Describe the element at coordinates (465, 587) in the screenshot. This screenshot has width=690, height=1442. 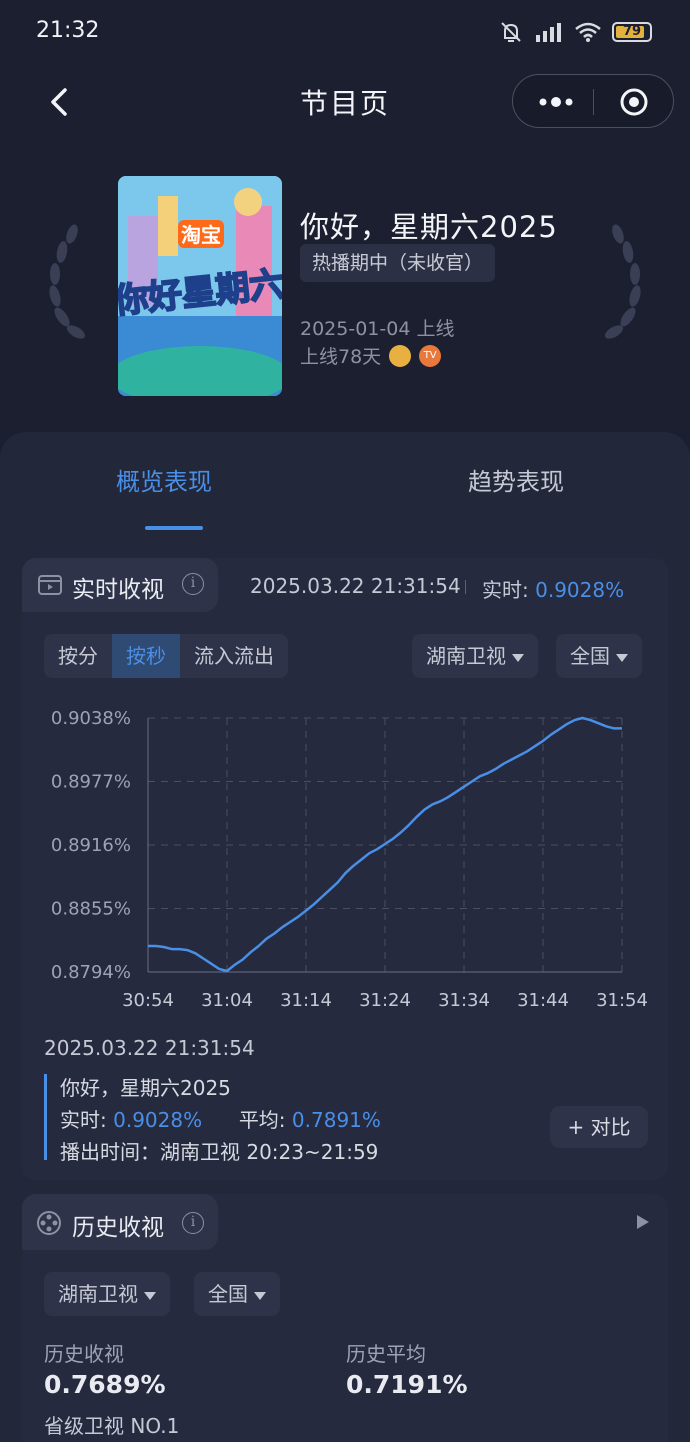
I see `realtime-separator` at that location.